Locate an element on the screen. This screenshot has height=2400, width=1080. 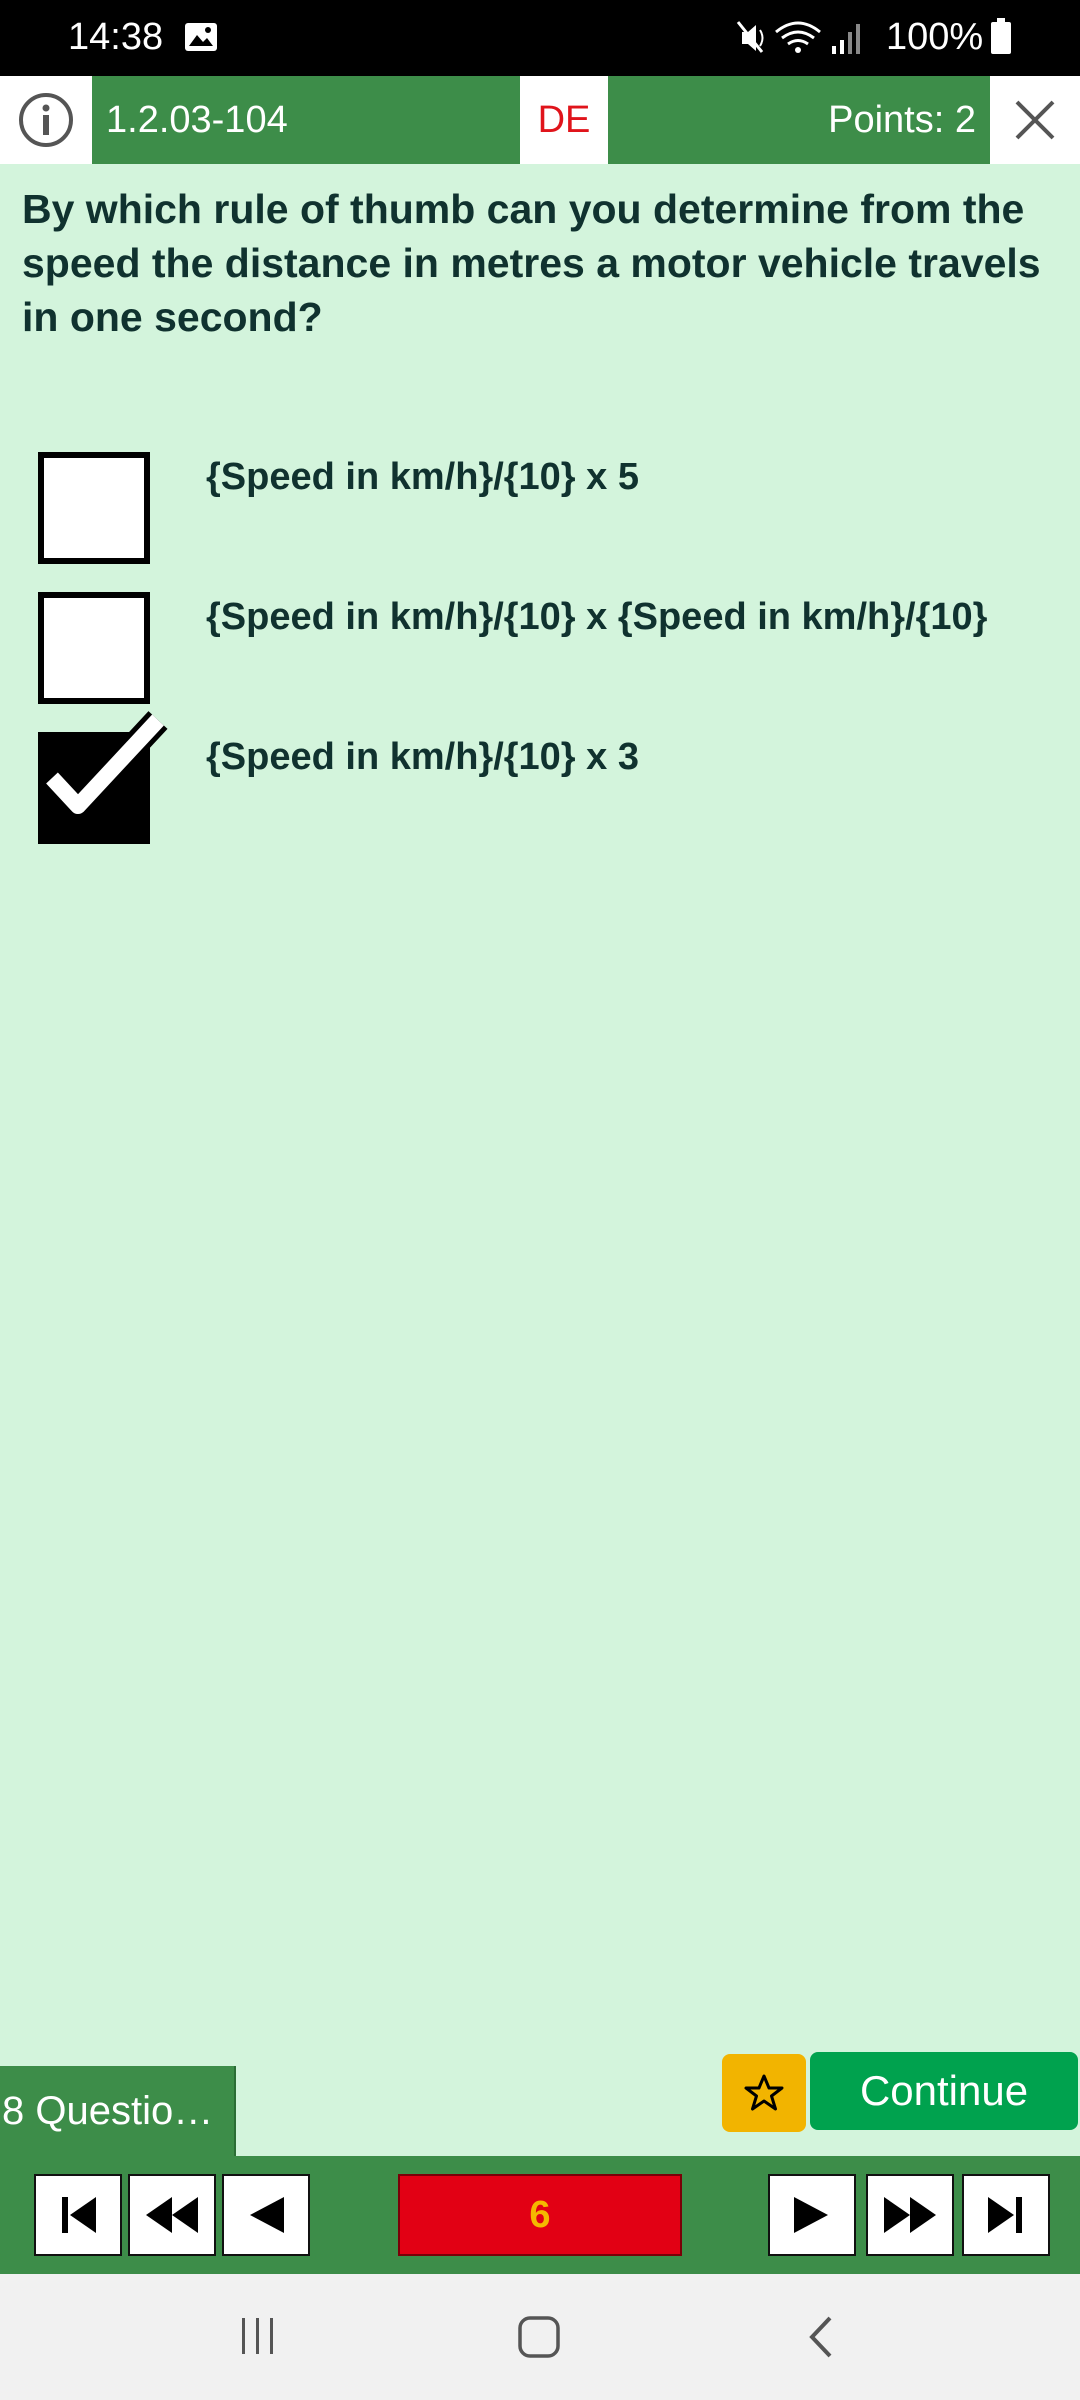
star-icon is located at coordinates (764, 2092).